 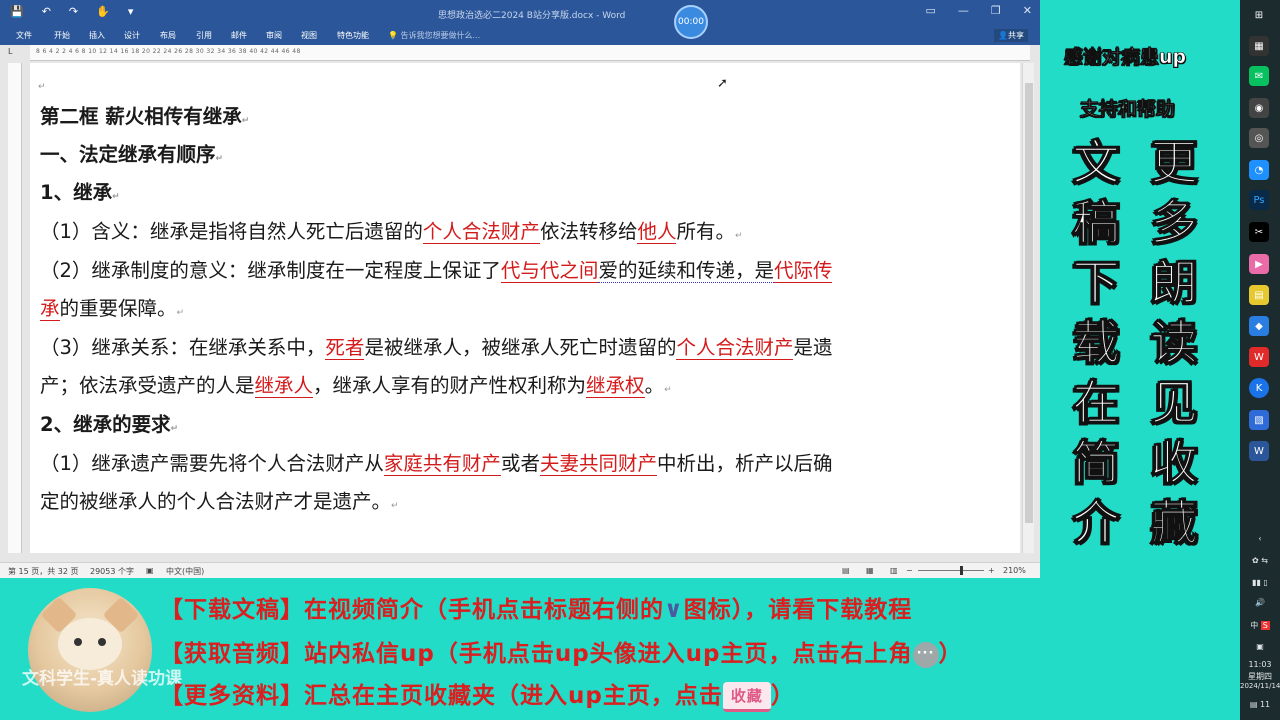 What do you see at coordinates (15, 308) in the screenshot?
I see `vertical-ruler` at bounding box center [15, 308].